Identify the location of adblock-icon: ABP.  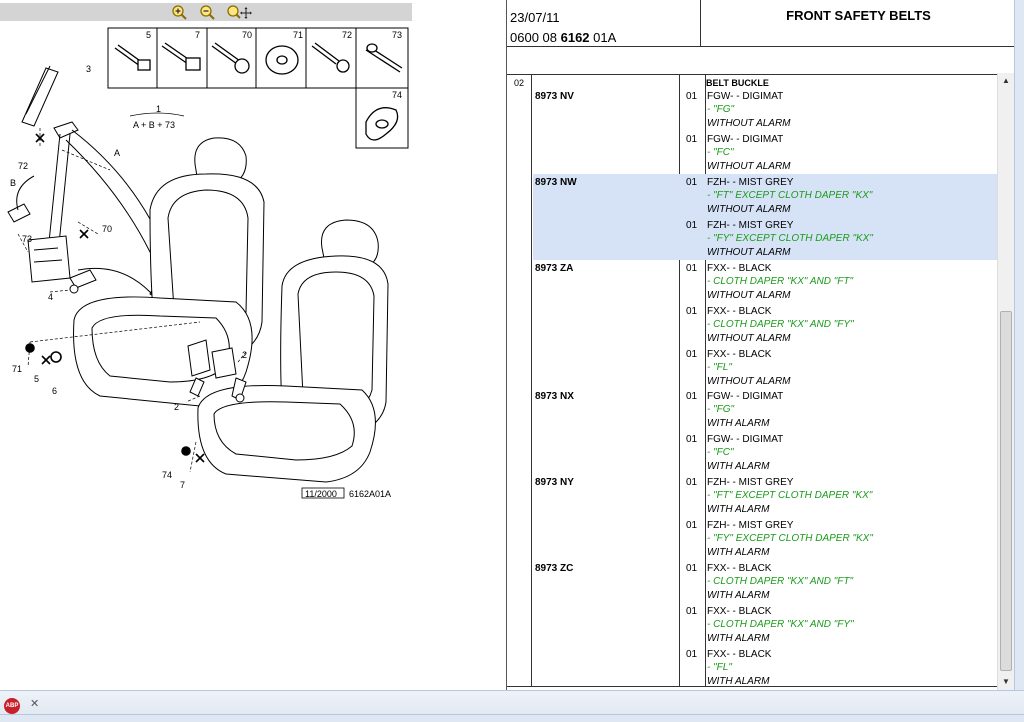
(12, 706).